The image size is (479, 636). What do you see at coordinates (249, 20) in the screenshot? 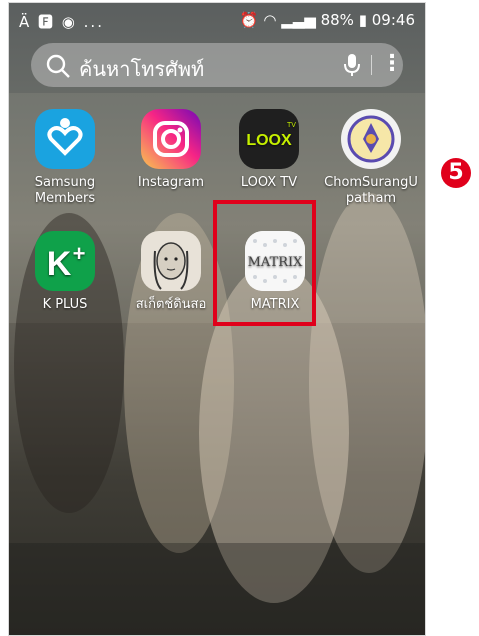
I see `alarm-icon: ⏰` at bounding box center [249, 20].